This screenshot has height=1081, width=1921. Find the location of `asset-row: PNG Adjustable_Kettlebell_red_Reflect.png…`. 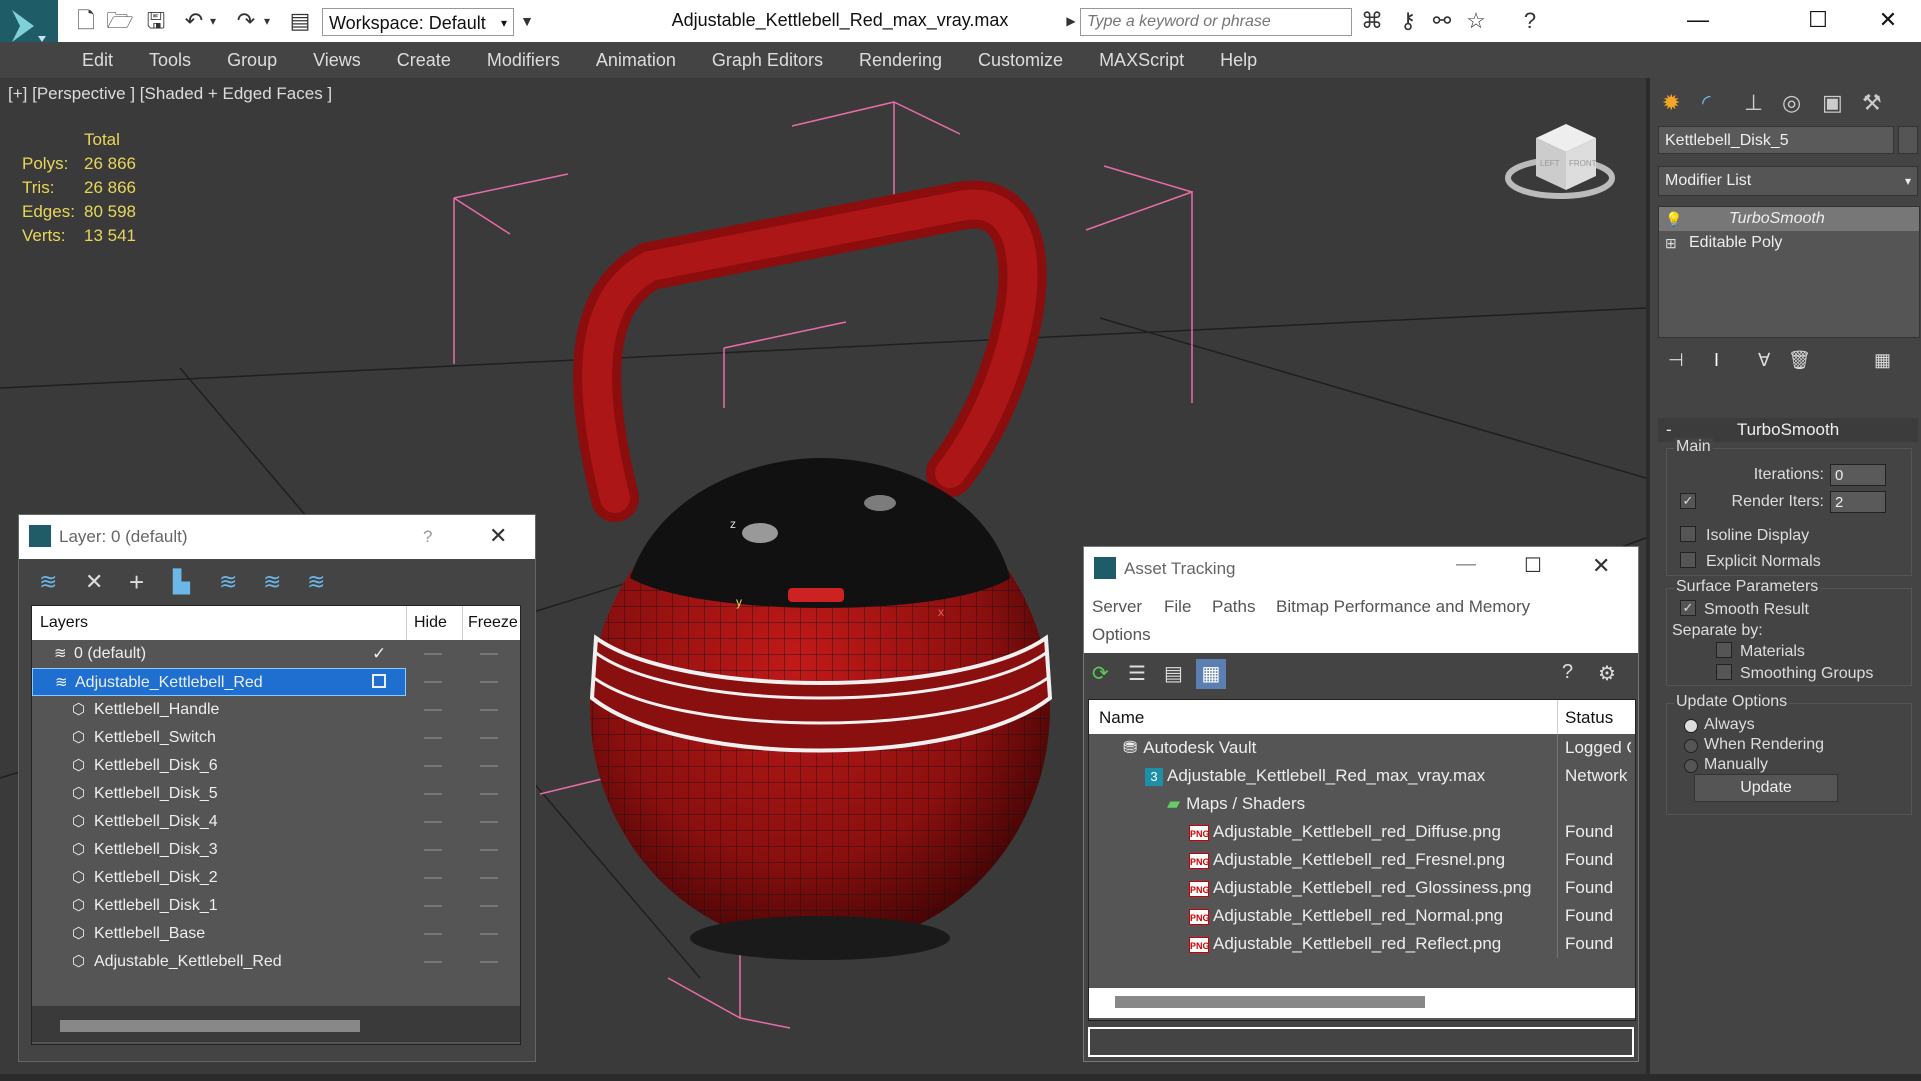

asset-row: PNG Adjustable_Kettlebell_red_Reflect.png… is located at coordinates (1360, 944).